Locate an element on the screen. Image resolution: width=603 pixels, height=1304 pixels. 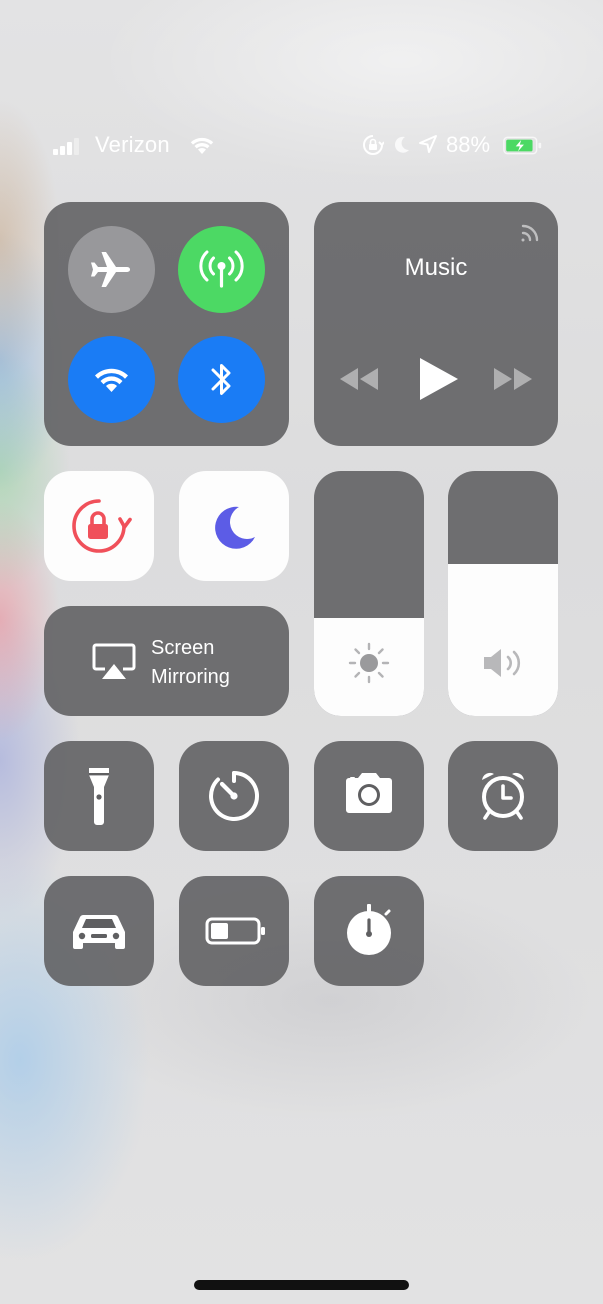
driving-focus-button is located at coordinates (99, 931).